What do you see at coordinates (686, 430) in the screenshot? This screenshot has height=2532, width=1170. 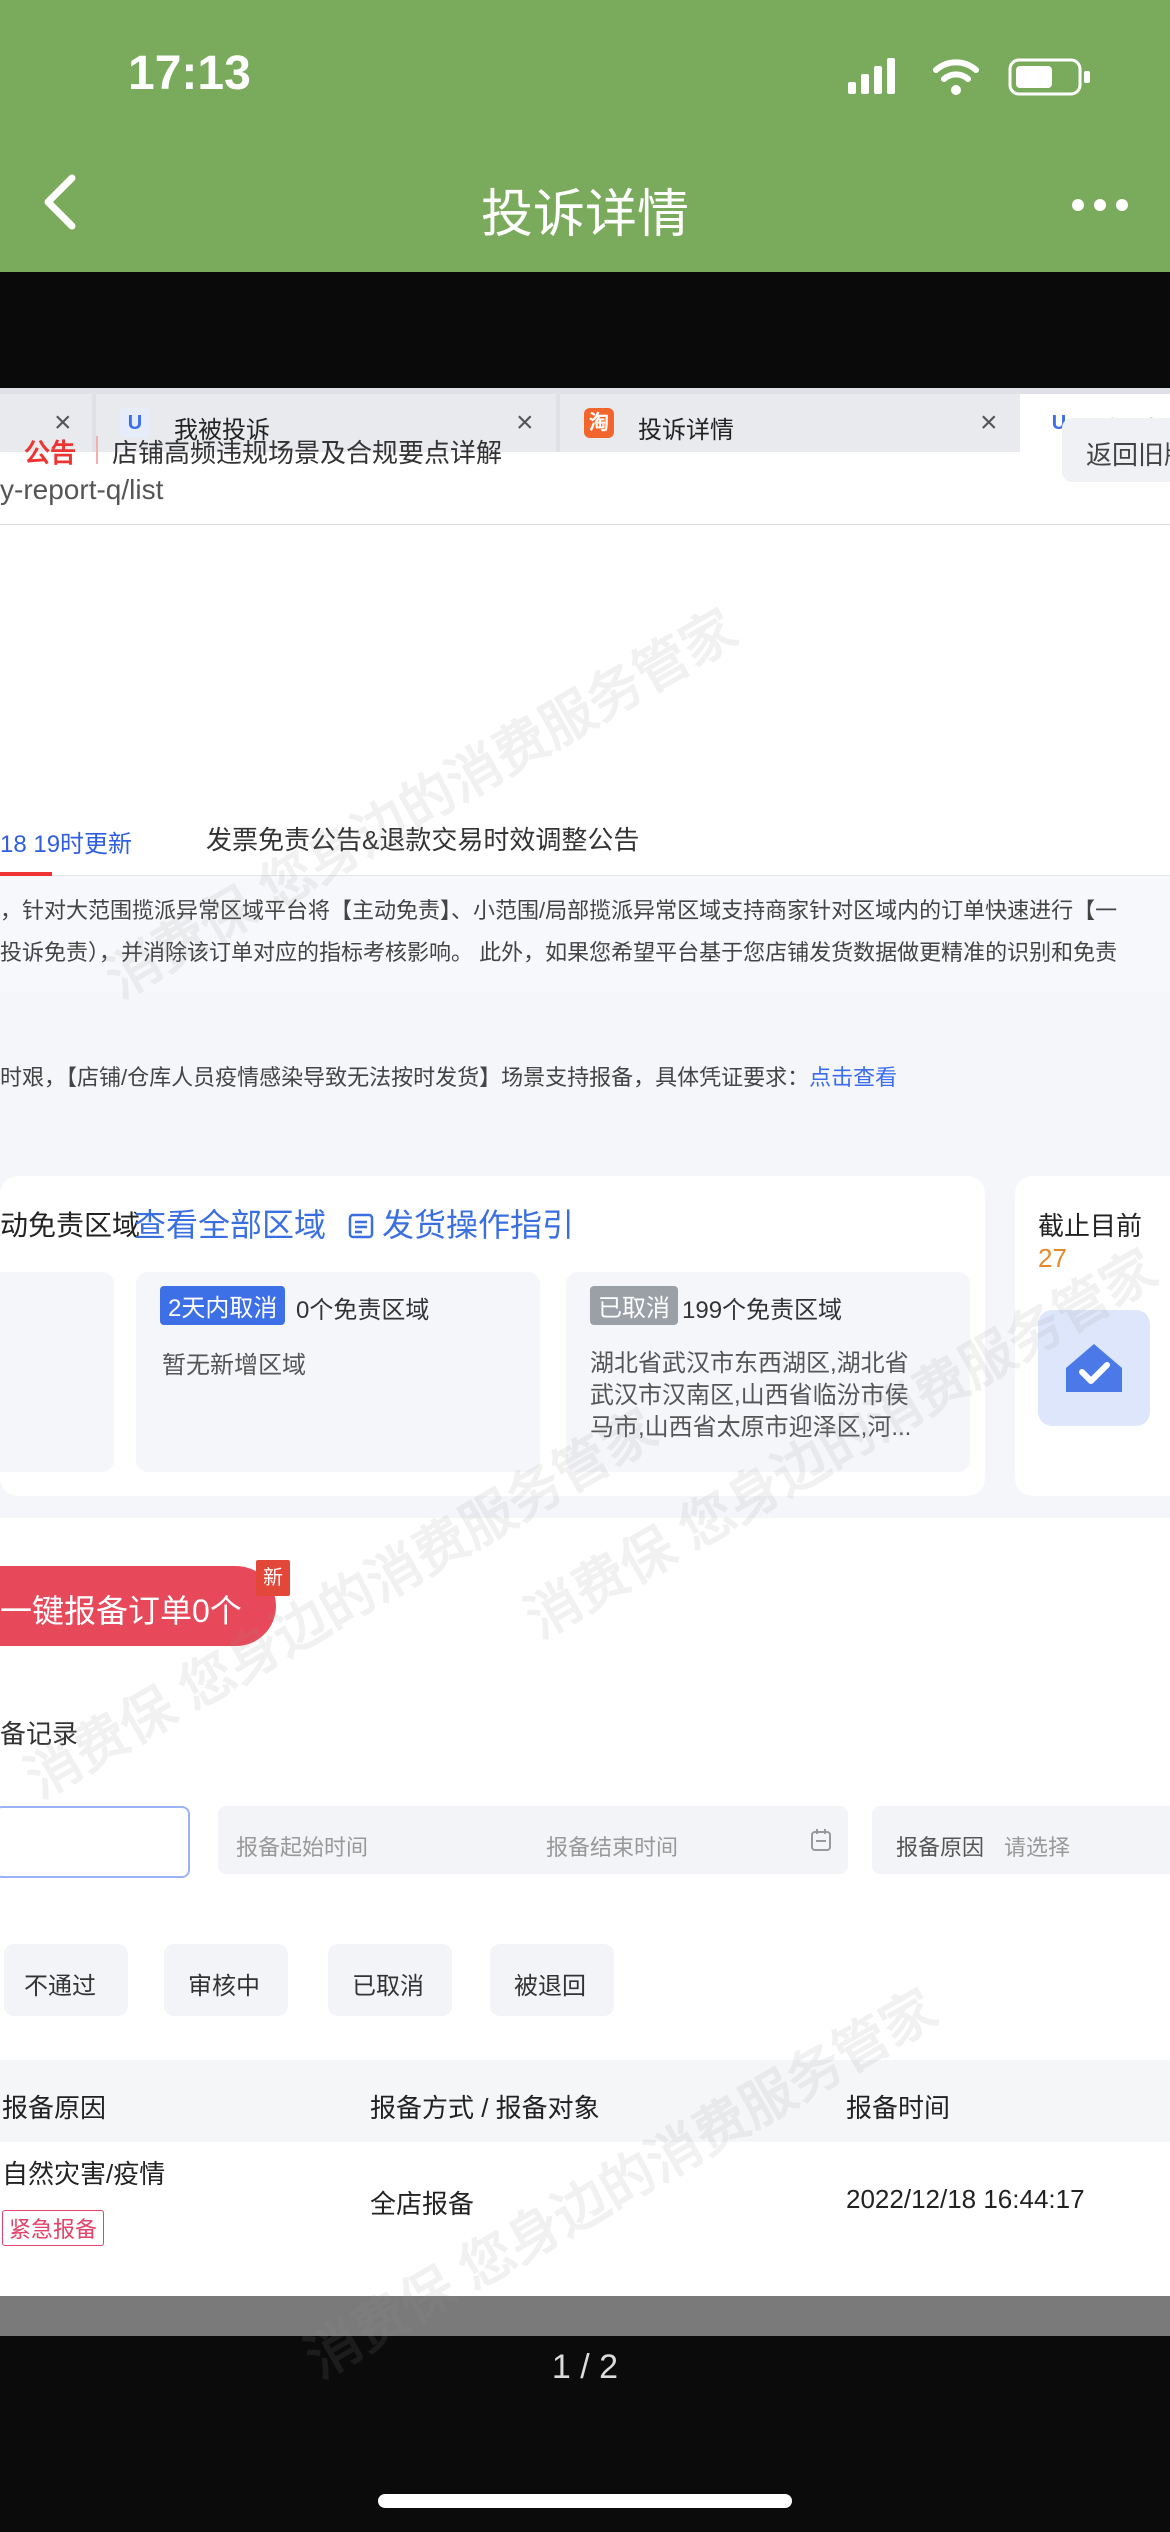 I see `tab-label: 投诉详情` at bounding box center [686, 430].